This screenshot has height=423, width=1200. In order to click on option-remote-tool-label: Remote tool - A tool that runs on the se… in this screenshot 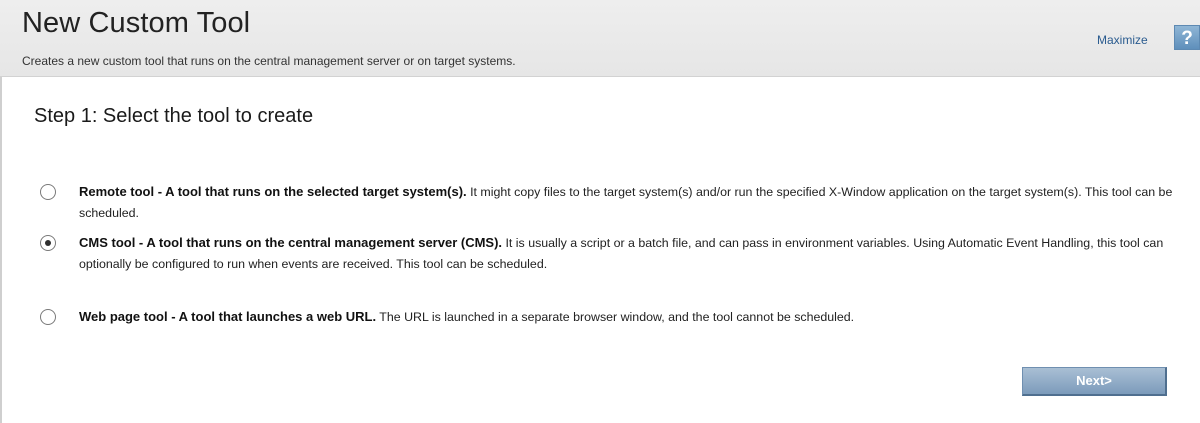, I will do `click(629, 202)`.